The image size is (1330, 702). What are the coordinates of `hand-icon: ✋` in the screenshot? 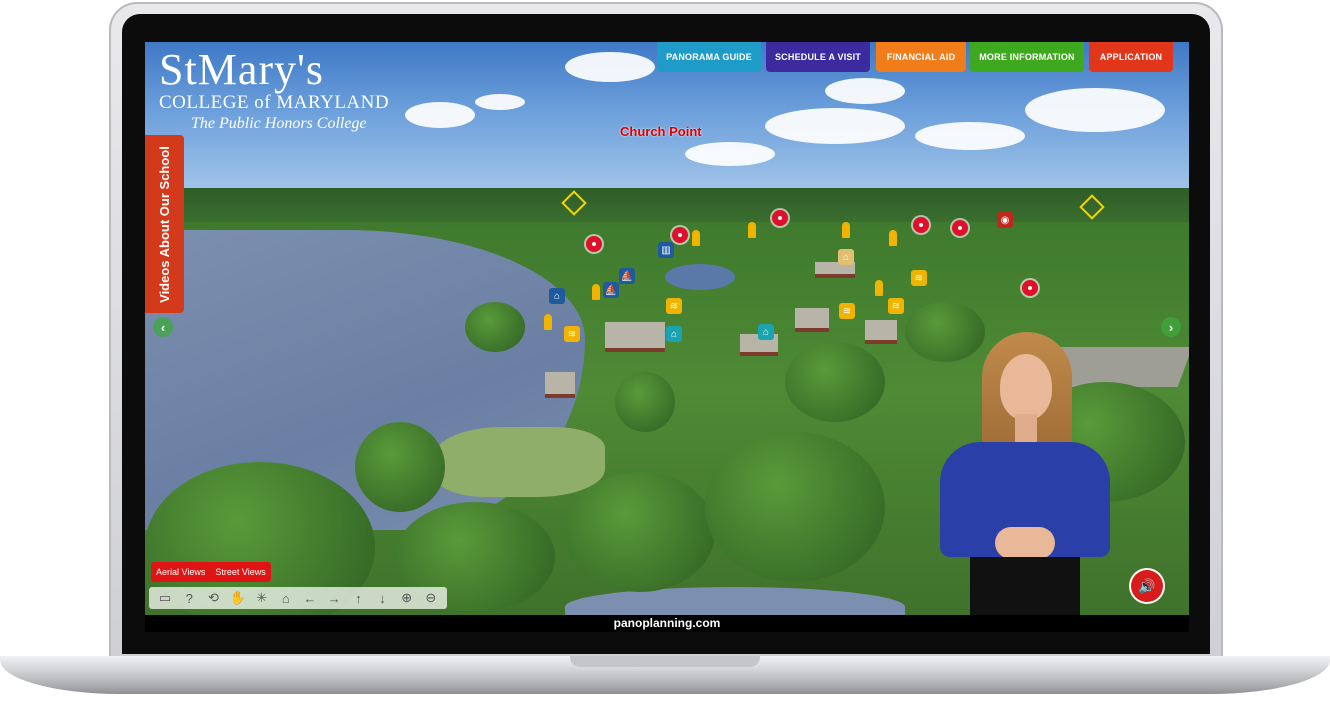 It's located at (238, 598).